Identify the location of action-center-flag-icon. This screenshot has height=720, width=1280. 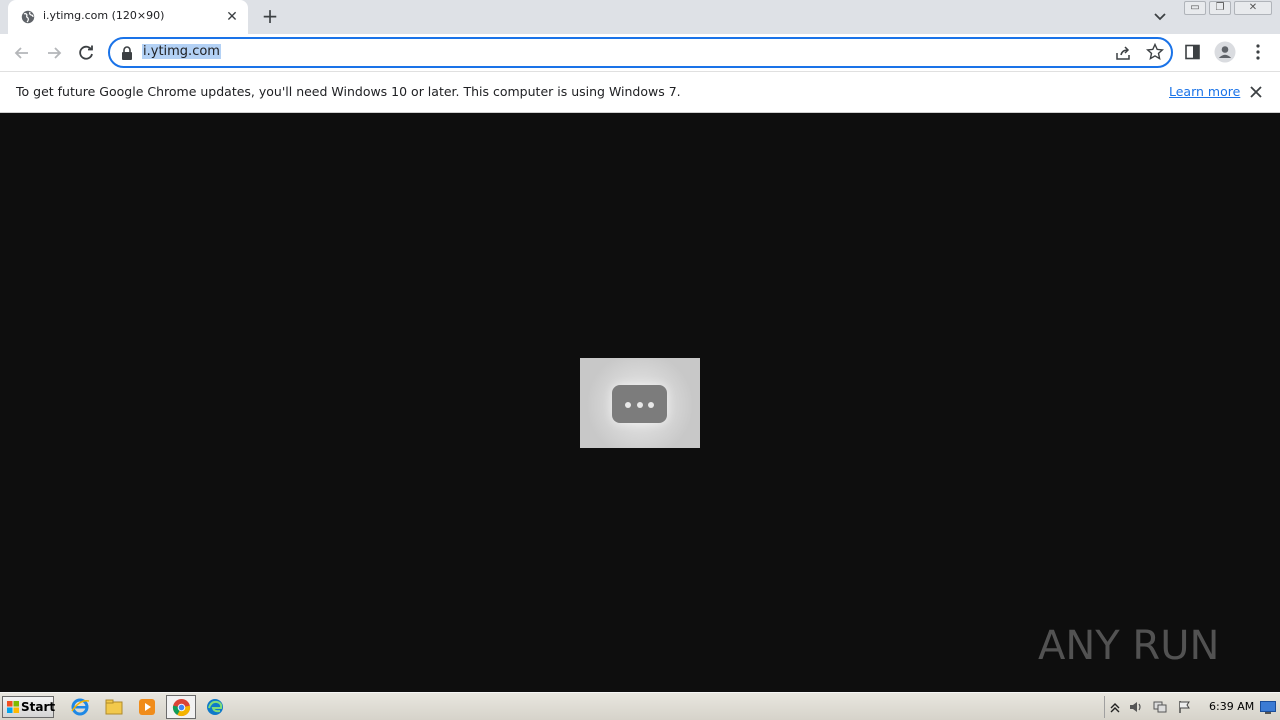
(1185, 707).